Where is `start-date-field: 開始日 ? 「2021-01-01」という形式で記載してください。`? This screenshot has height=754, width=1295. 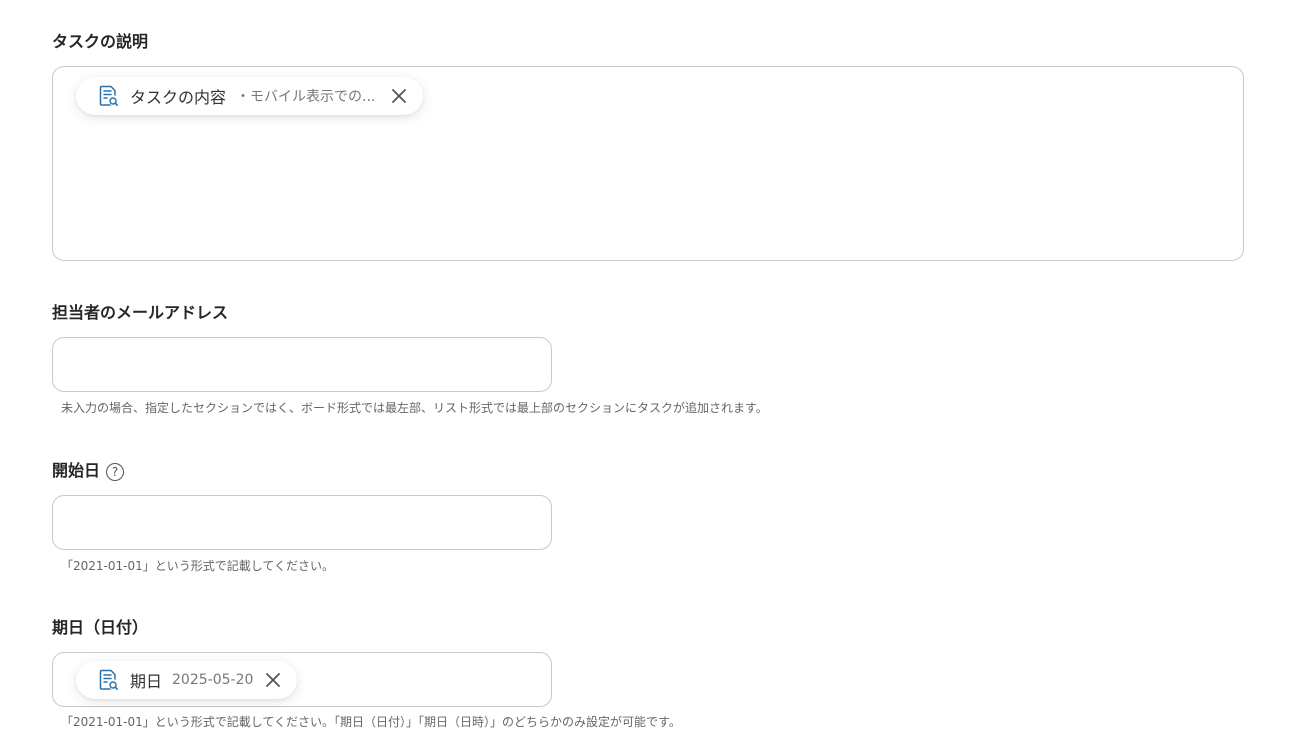 start-date-field: 開始日 ? 「2021-01-01」という形式で記載してください。 is located at coordinates (302, 517).